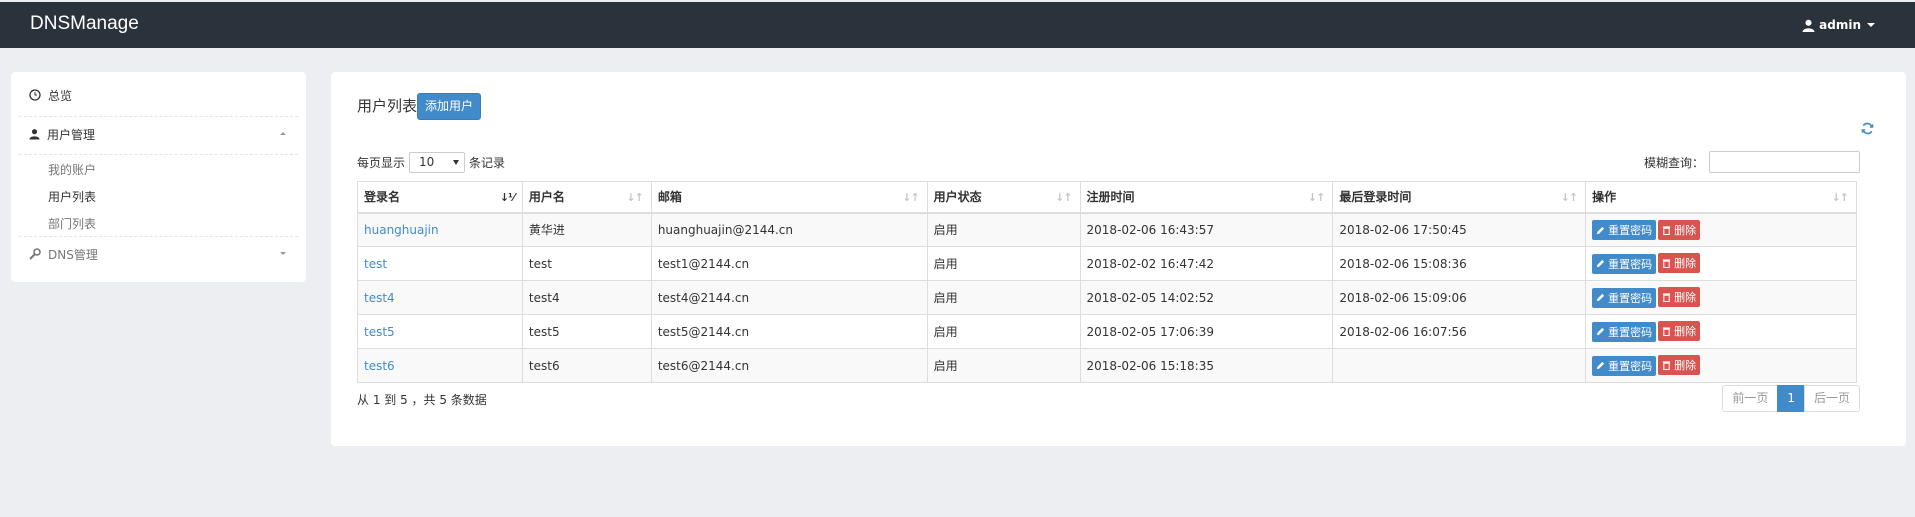  I want to click on cell-email: test5@2144.cn, so click(789, 331).